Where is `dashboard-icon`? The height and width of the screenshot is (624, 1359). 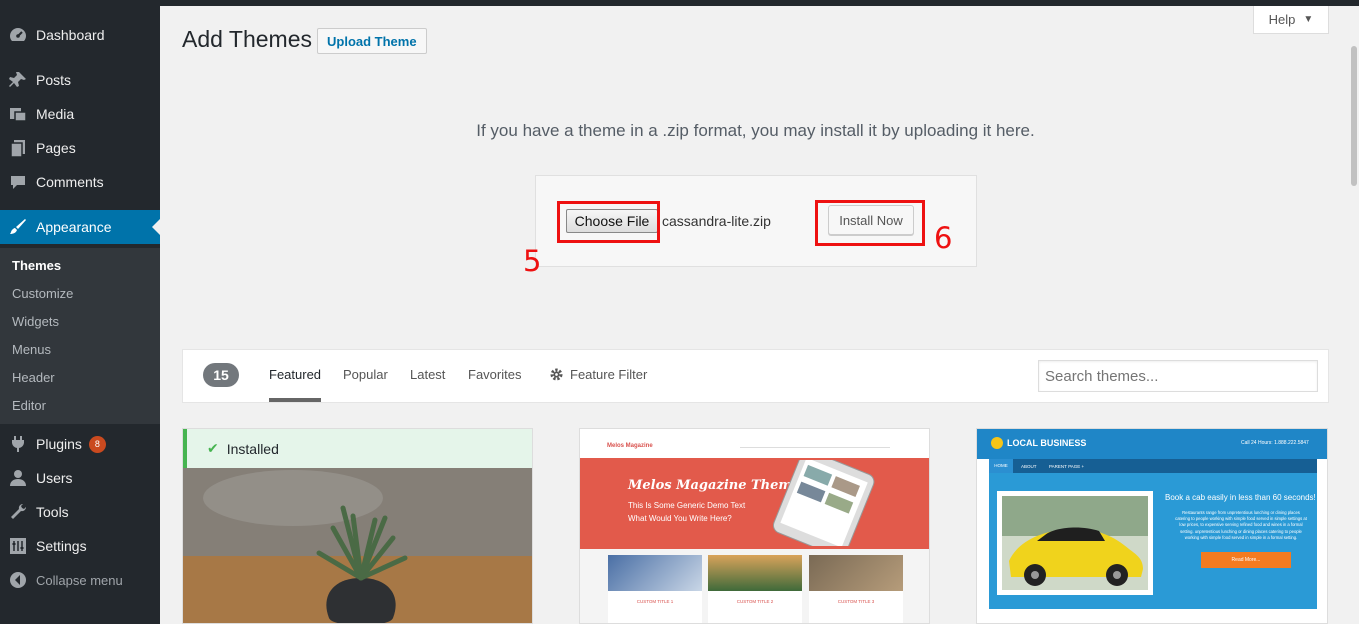
dashboard-icon is located at coordinates (18, 35).